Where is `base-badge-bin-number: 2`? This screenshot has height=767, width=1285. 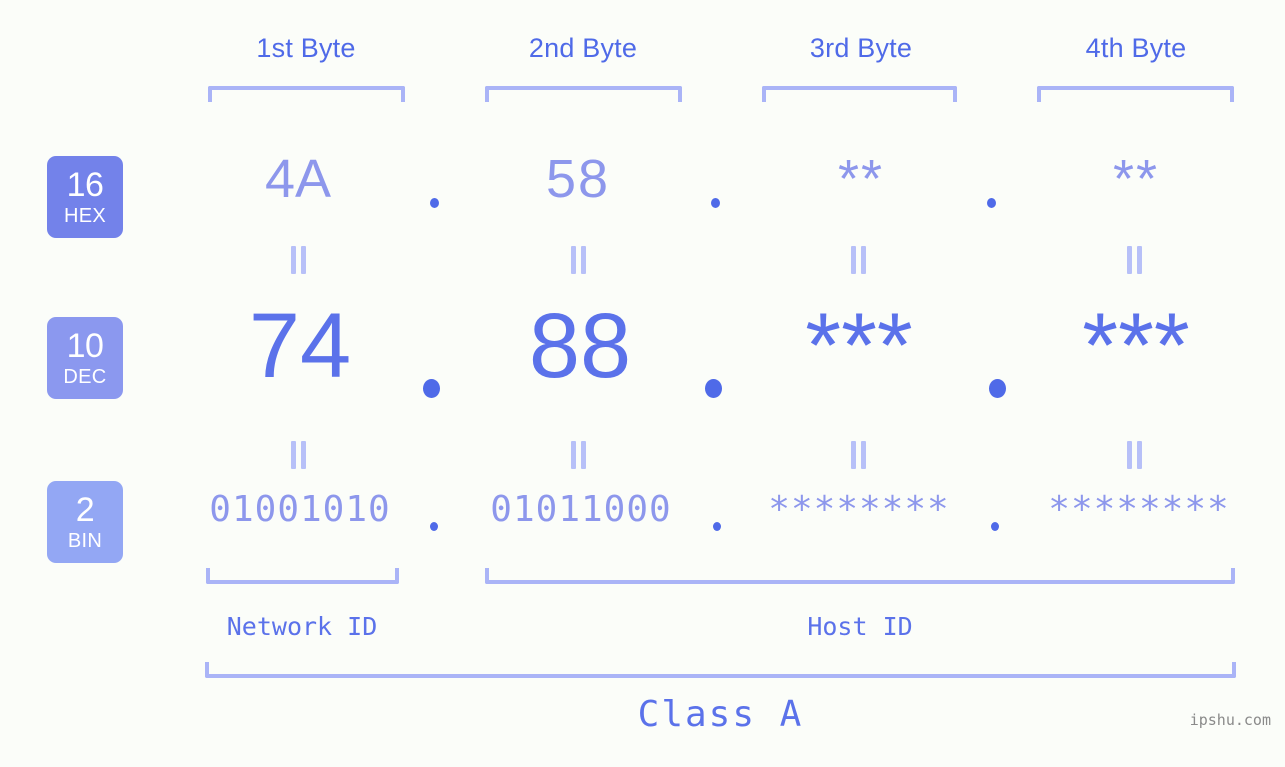
base-badge-bin-number: 2 is located at coordinates (85, 510).